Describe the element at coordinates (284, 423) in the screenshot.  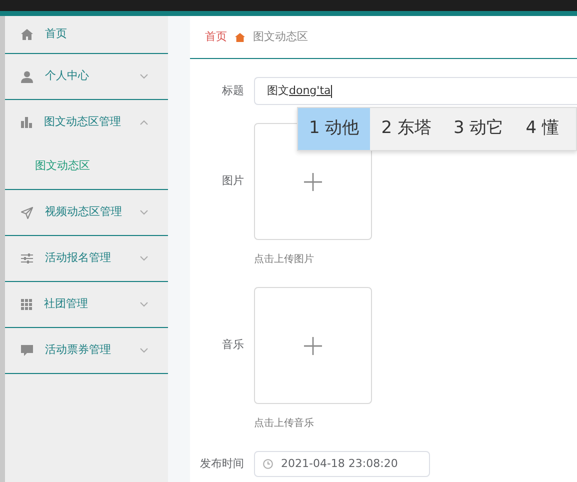
I see `upload-hint: 点击上传音乐` at that location.